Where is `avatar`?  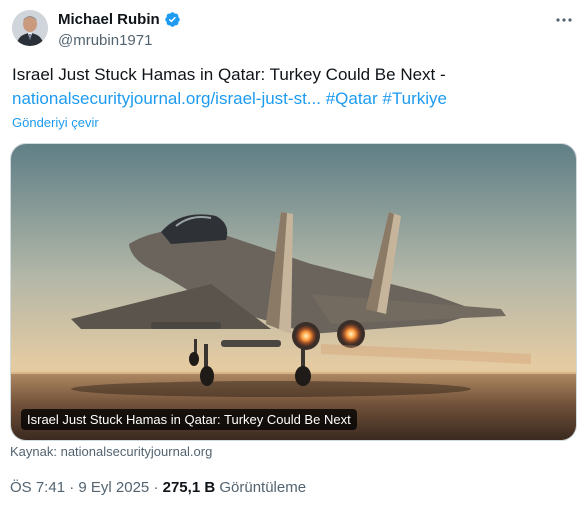 avatar is located at coordinates (30, 28).